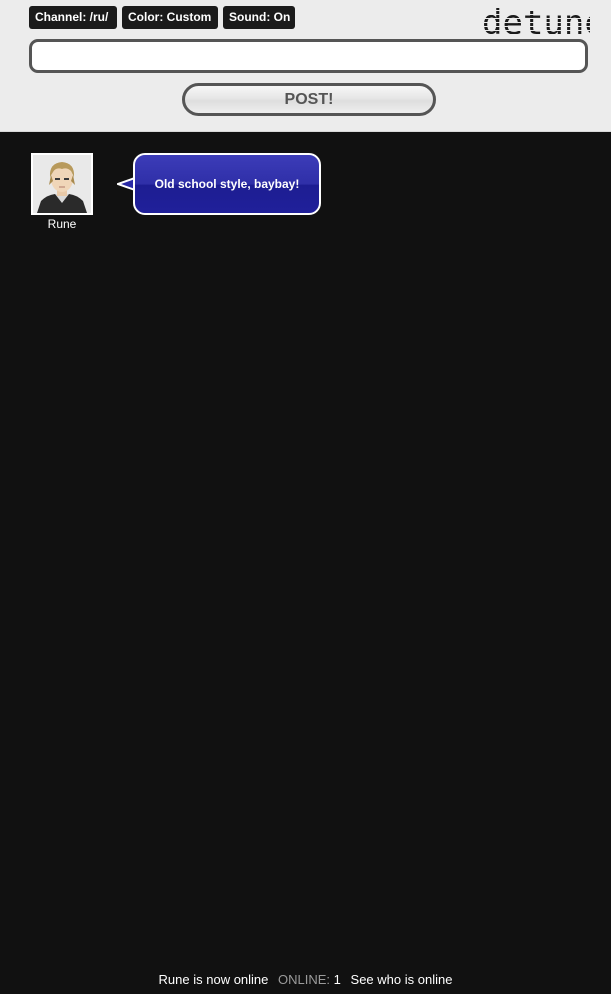 This screenshot has height=994, width=611. What do you see at coordinates (213, 979) in the screenshot?
I see `status-text: Rune is now online` at bounding box center [213, 979].